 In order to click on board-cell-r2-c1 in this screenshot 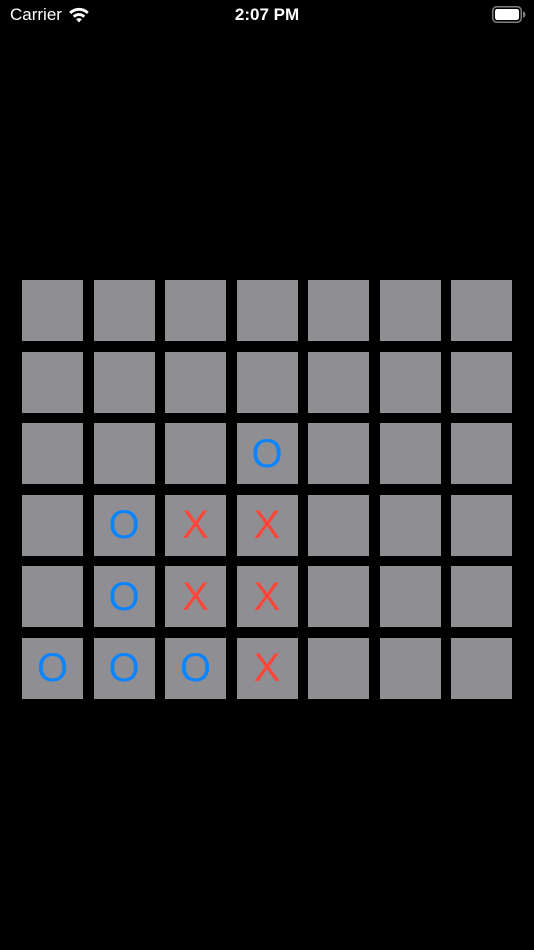, I will do `click(52, 382)`.